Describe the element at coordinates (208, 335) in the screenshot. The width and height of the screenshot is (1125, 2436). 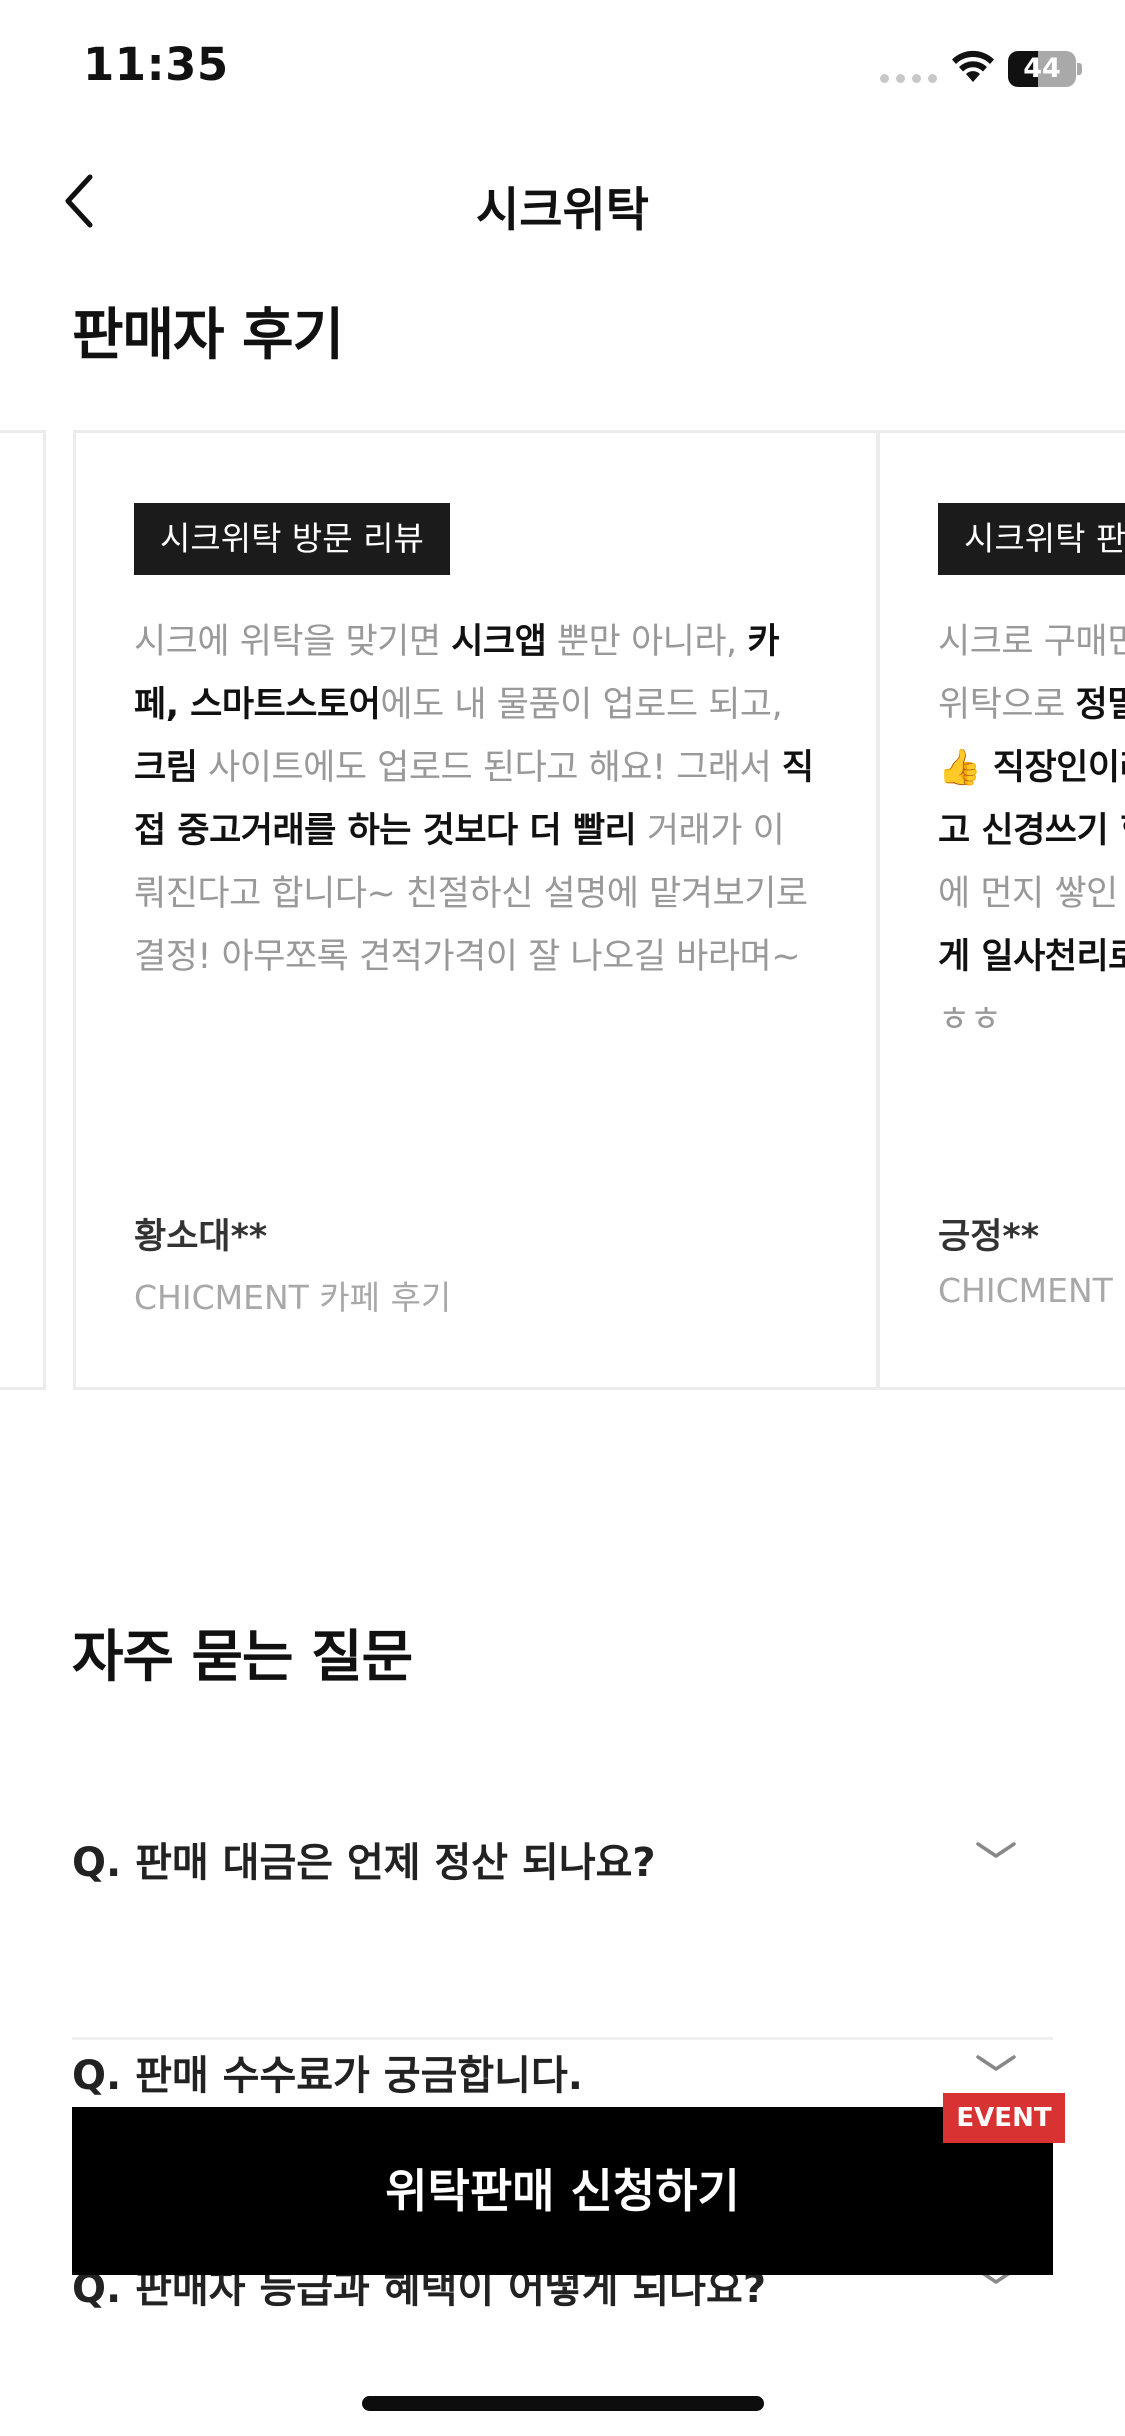
I see `reviews-section-title: 판매자 후기` at that location.